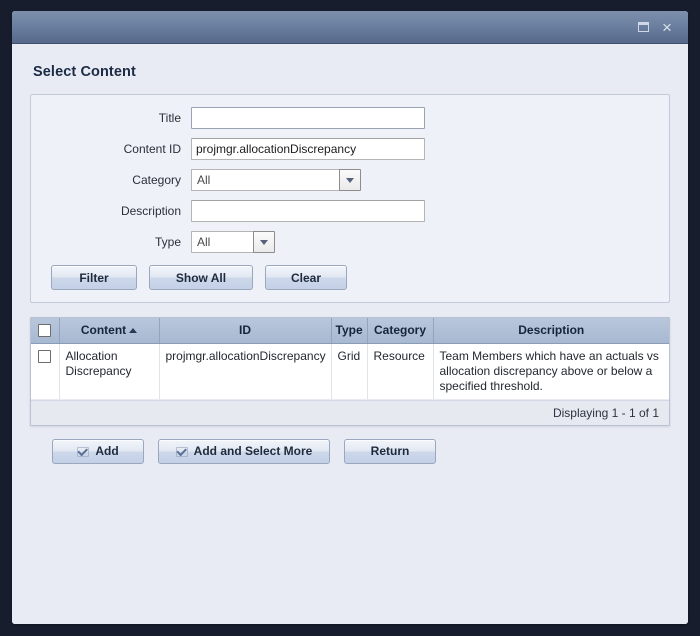 This screenshot has width=700, height=636. I want to click on type-select-value: All, so click(222, 242).